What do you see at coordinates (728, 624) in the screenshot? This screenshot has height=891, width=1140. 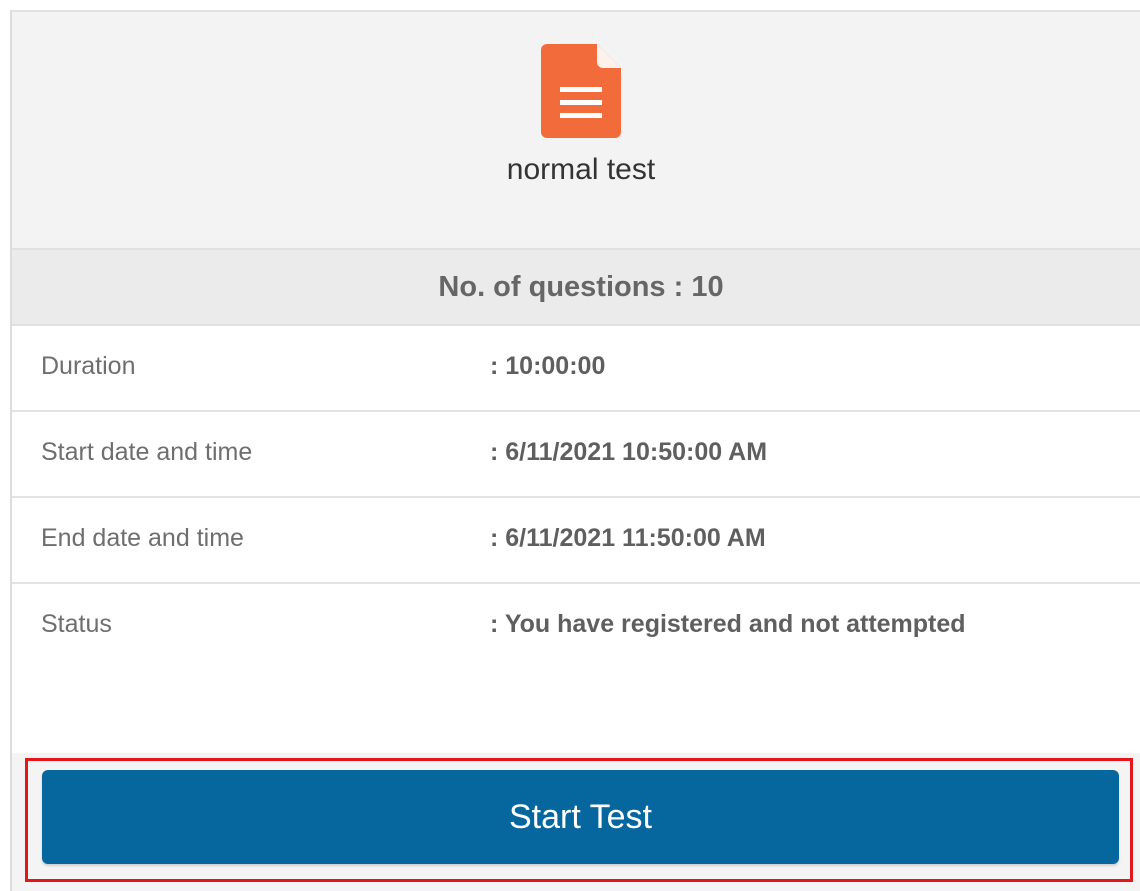 I see `detail-value: : You have registered and not attempted` at bounding box center [728, 624].